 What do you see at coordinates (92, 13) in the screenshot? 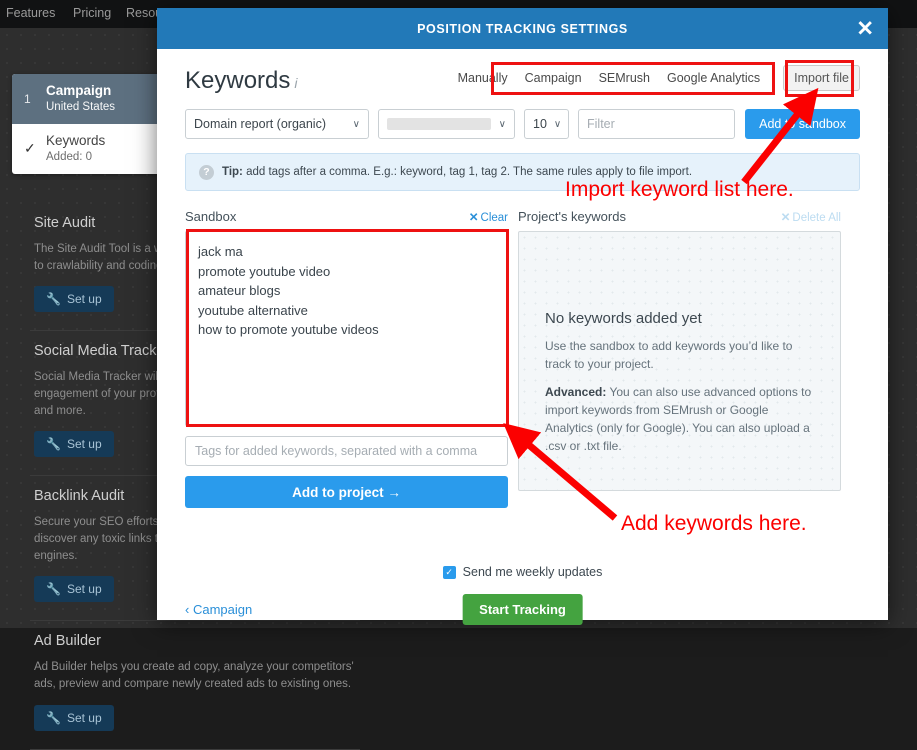
I see `nav-item-pricing: Pricing` at bounding box center [92, 13].